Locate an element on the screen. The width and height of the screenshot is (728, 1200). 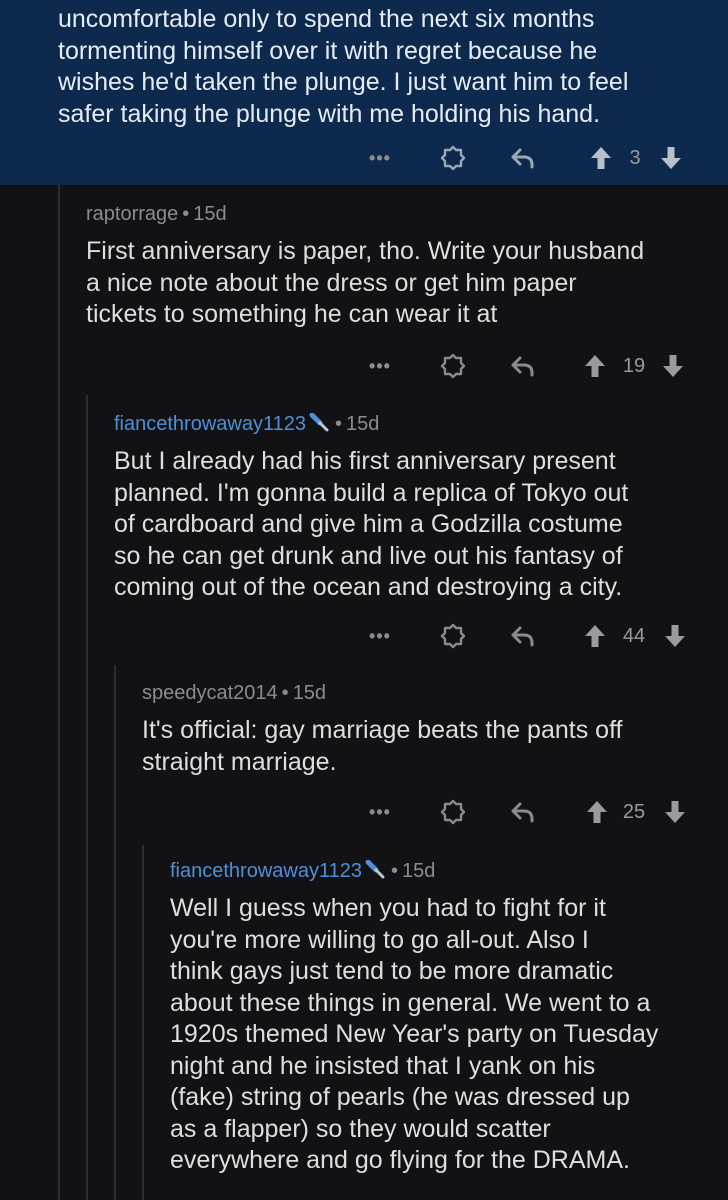
username: raptorrage is located at coordinates (132, 214).